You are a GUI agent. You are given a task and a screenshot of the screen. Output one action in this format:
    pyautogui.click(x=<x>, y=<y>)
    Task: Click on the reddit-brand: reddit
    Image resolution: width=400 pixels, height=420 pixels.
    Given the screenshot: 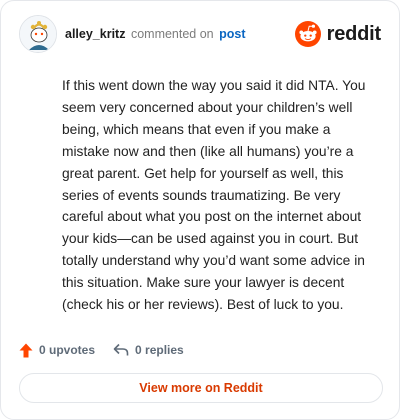 What is the action you would take?
    pyautogui.click(x=338, y=34)
    